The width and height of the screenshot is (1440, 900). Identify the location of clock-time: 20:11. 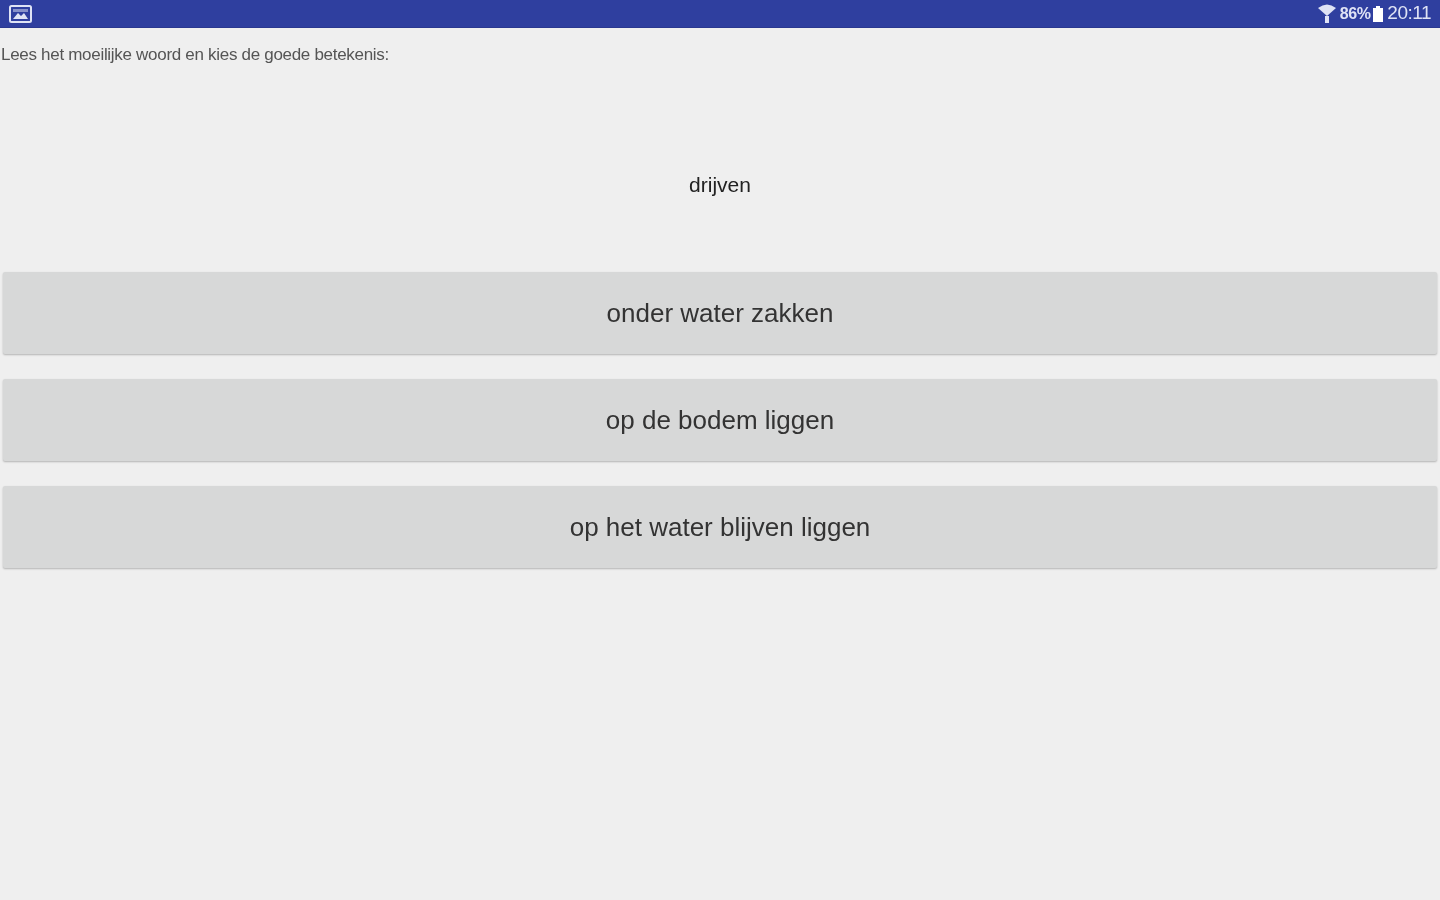
(1409, 13).